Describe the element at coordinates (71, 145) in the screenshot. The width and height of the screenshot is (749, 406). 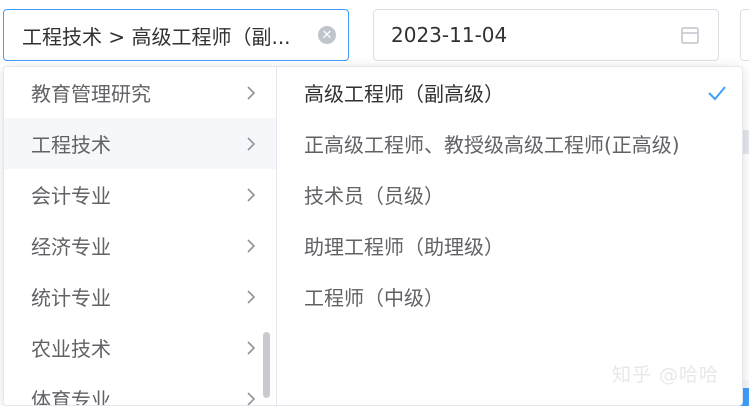
I see `option-label: 工程技术` at that location.